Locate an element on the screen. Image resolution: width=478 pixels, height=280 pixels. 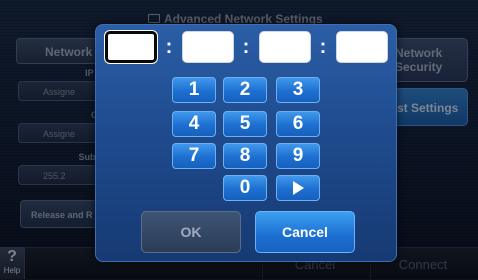
key-0-button: 0 is located at coordinates (245, 188).